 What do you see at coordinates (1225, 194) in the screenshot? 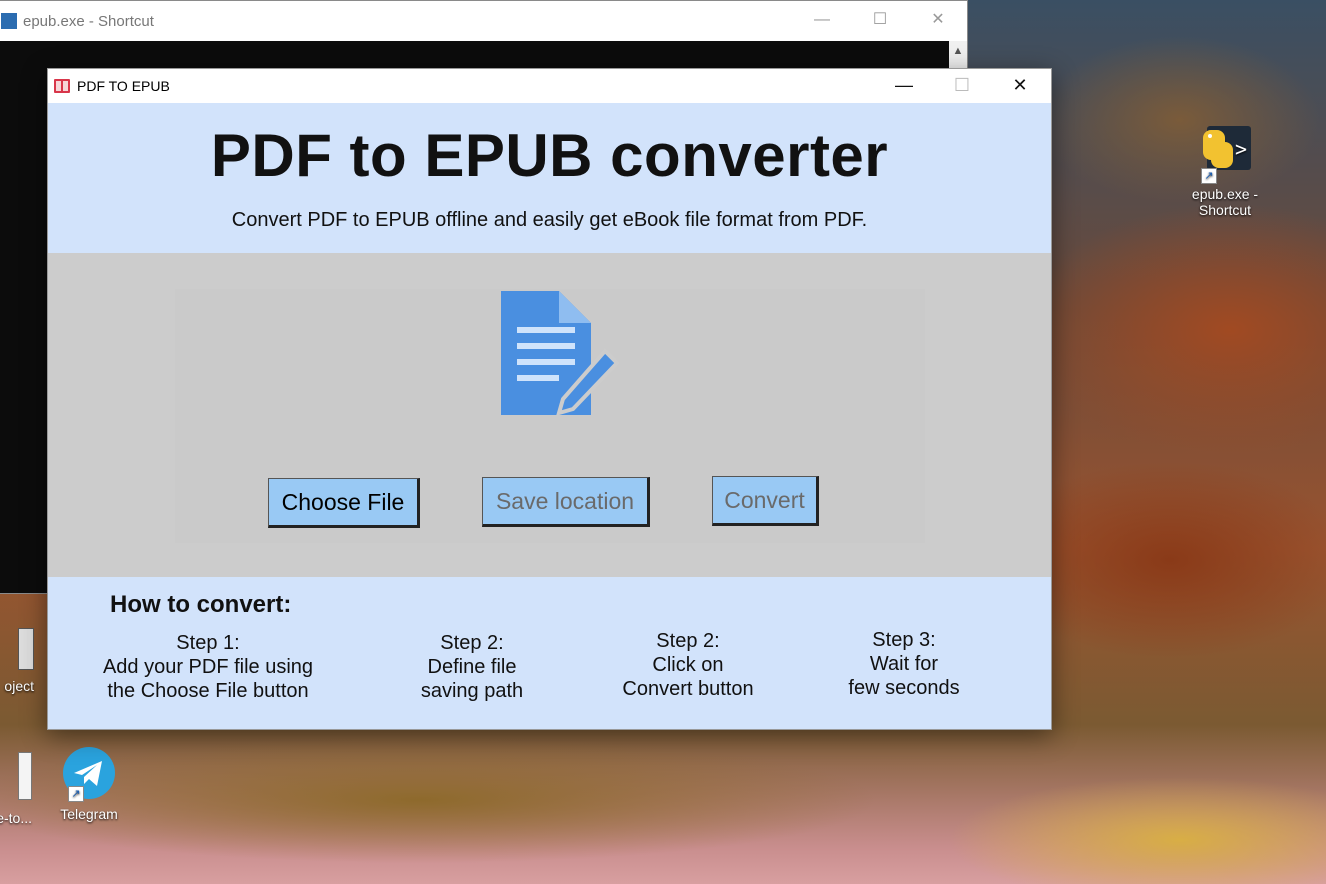
I see `desktop-icon-label: epub.exe -` at bounding box center [1225, 194].